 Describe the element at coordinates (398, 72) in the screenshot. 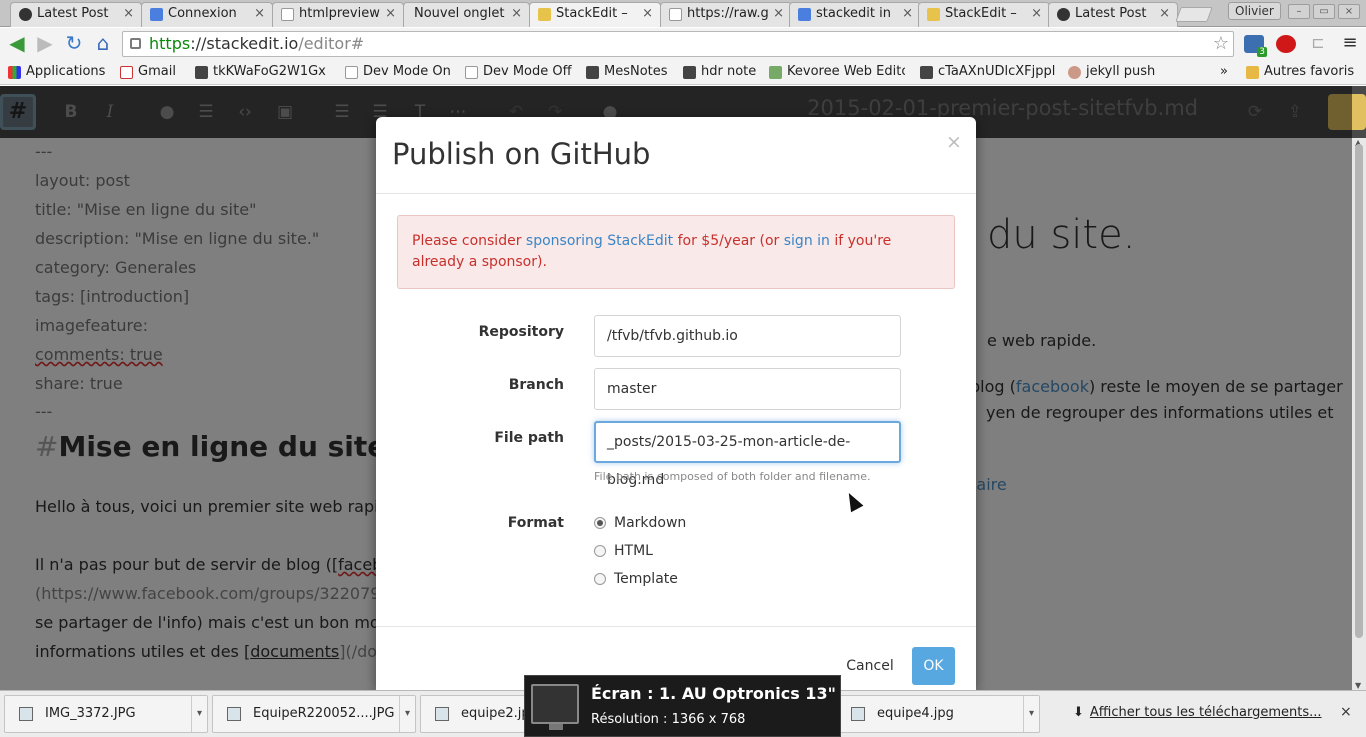

I see `bookmark-item: Dev Mode On` at that location.